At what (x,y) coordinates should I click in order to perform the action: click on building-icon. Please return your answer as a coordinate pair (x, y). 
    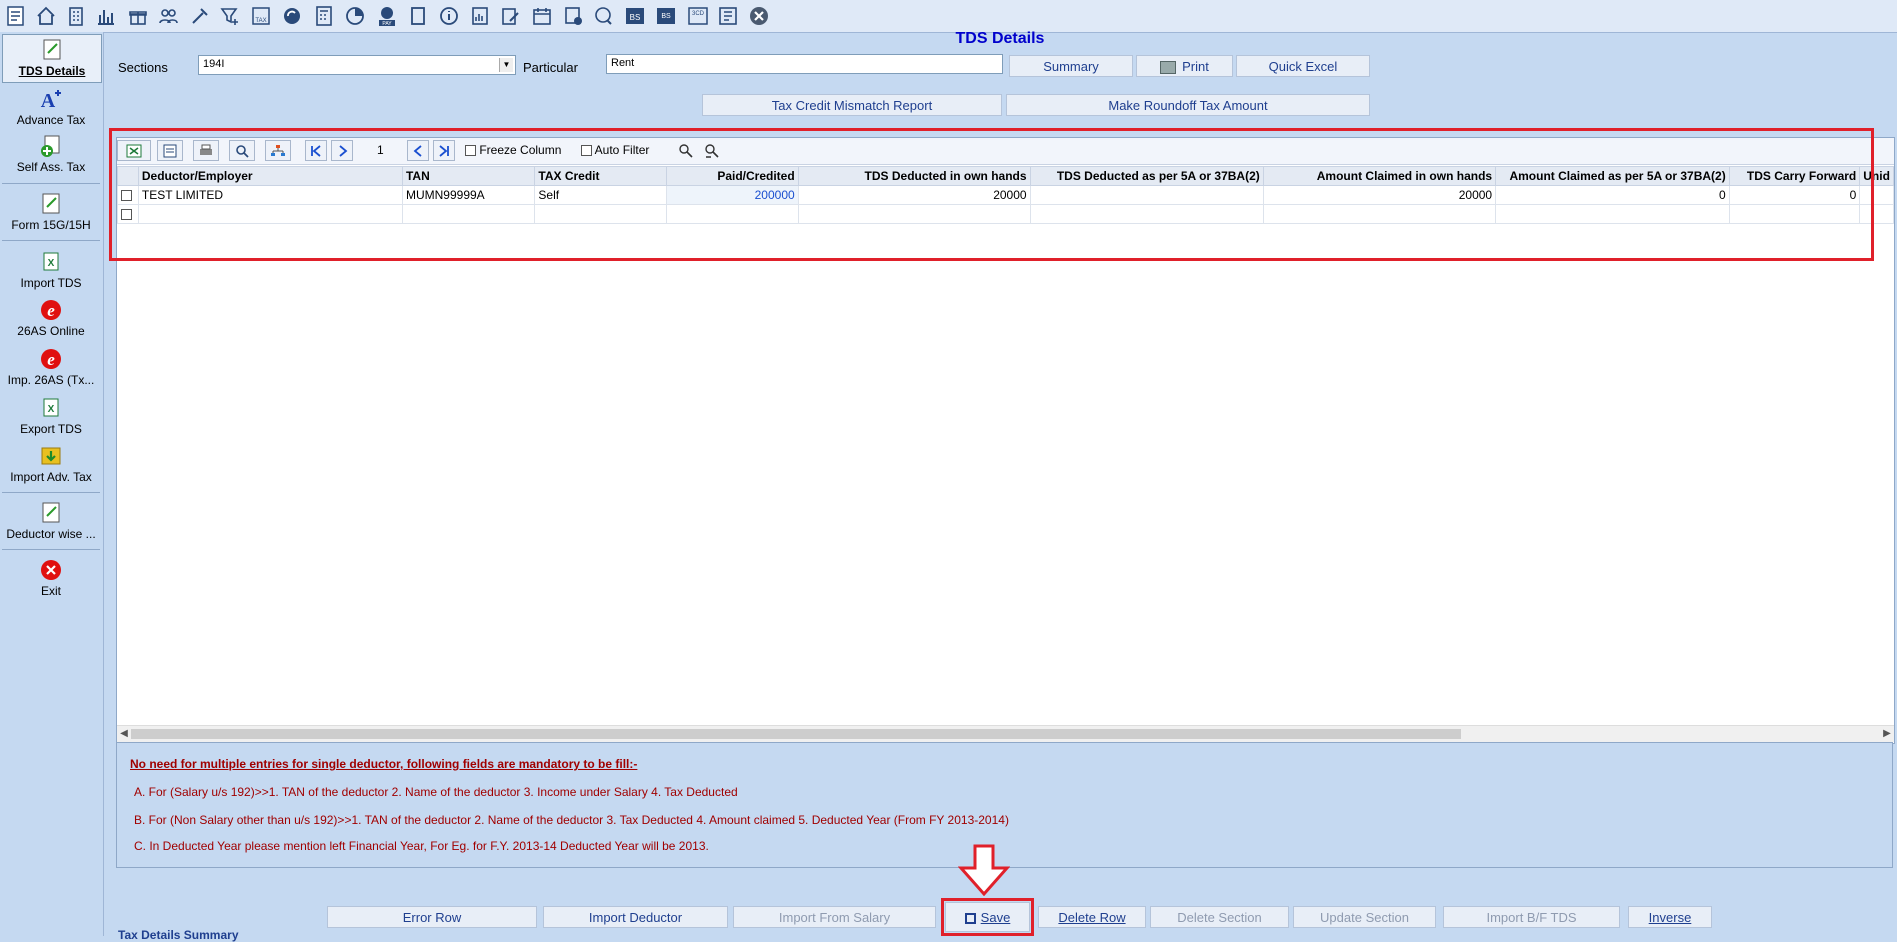
    Looking at the image, I should click on (76, 16).